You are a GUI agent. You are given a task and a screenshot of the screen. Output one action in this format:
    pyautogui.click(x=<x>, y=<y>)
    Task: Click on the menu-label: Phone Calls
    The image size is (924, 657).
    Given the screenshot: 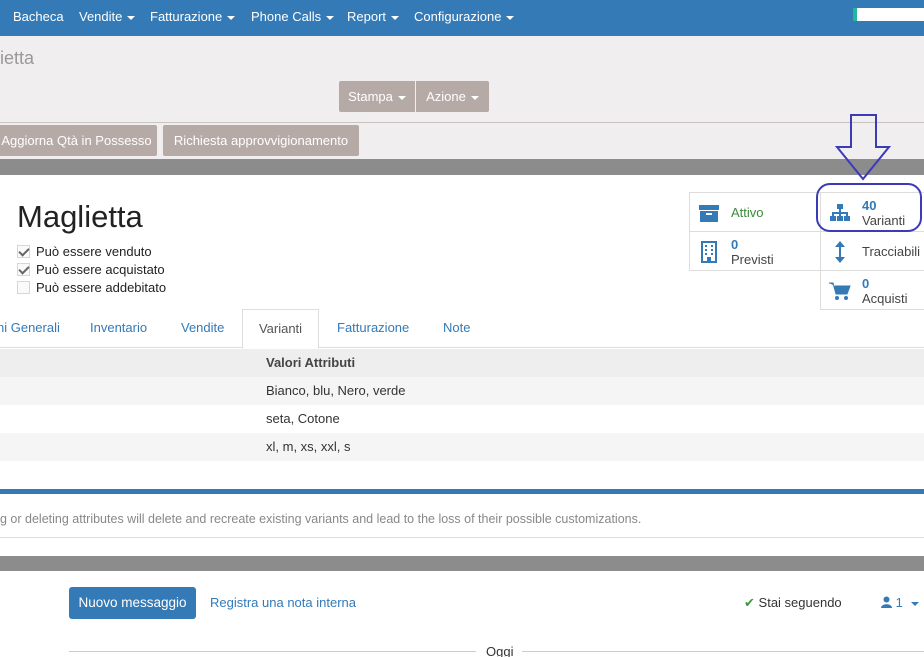 What is the action you would take?
    pyautogui.click(x=286, y=16)
    